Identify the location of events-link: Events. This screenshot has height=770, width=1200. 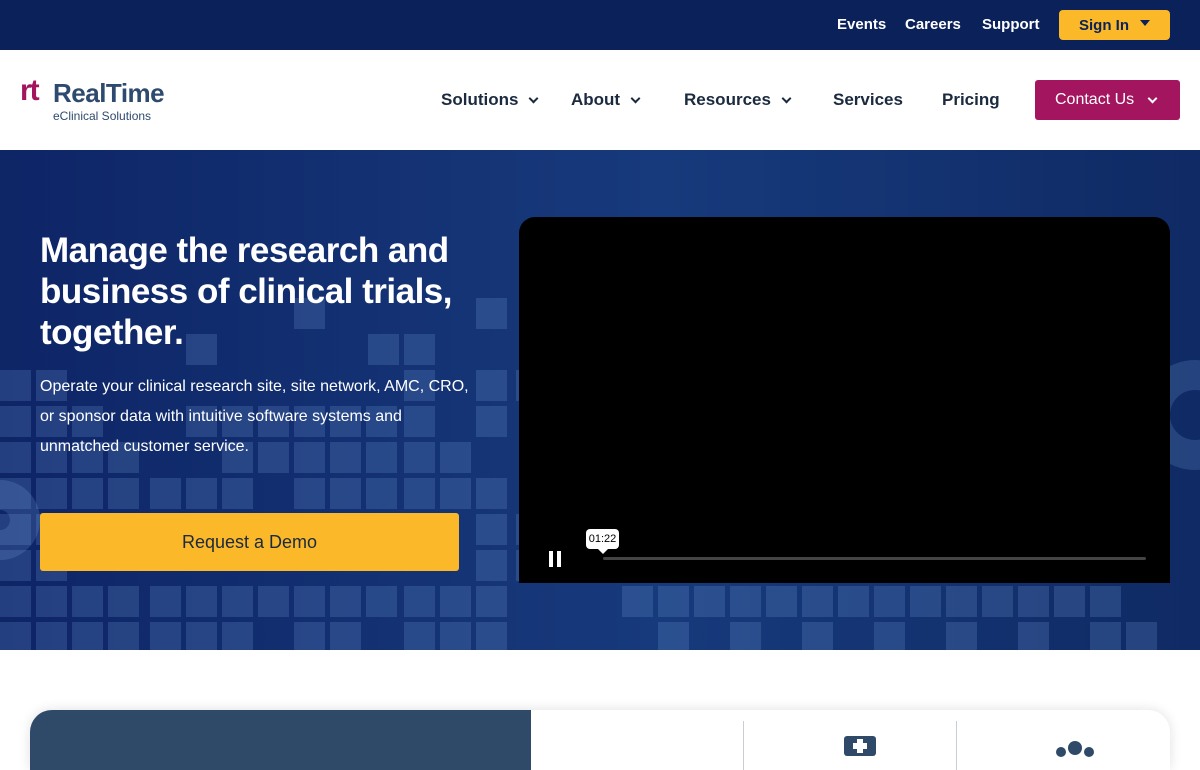
(861, 24).